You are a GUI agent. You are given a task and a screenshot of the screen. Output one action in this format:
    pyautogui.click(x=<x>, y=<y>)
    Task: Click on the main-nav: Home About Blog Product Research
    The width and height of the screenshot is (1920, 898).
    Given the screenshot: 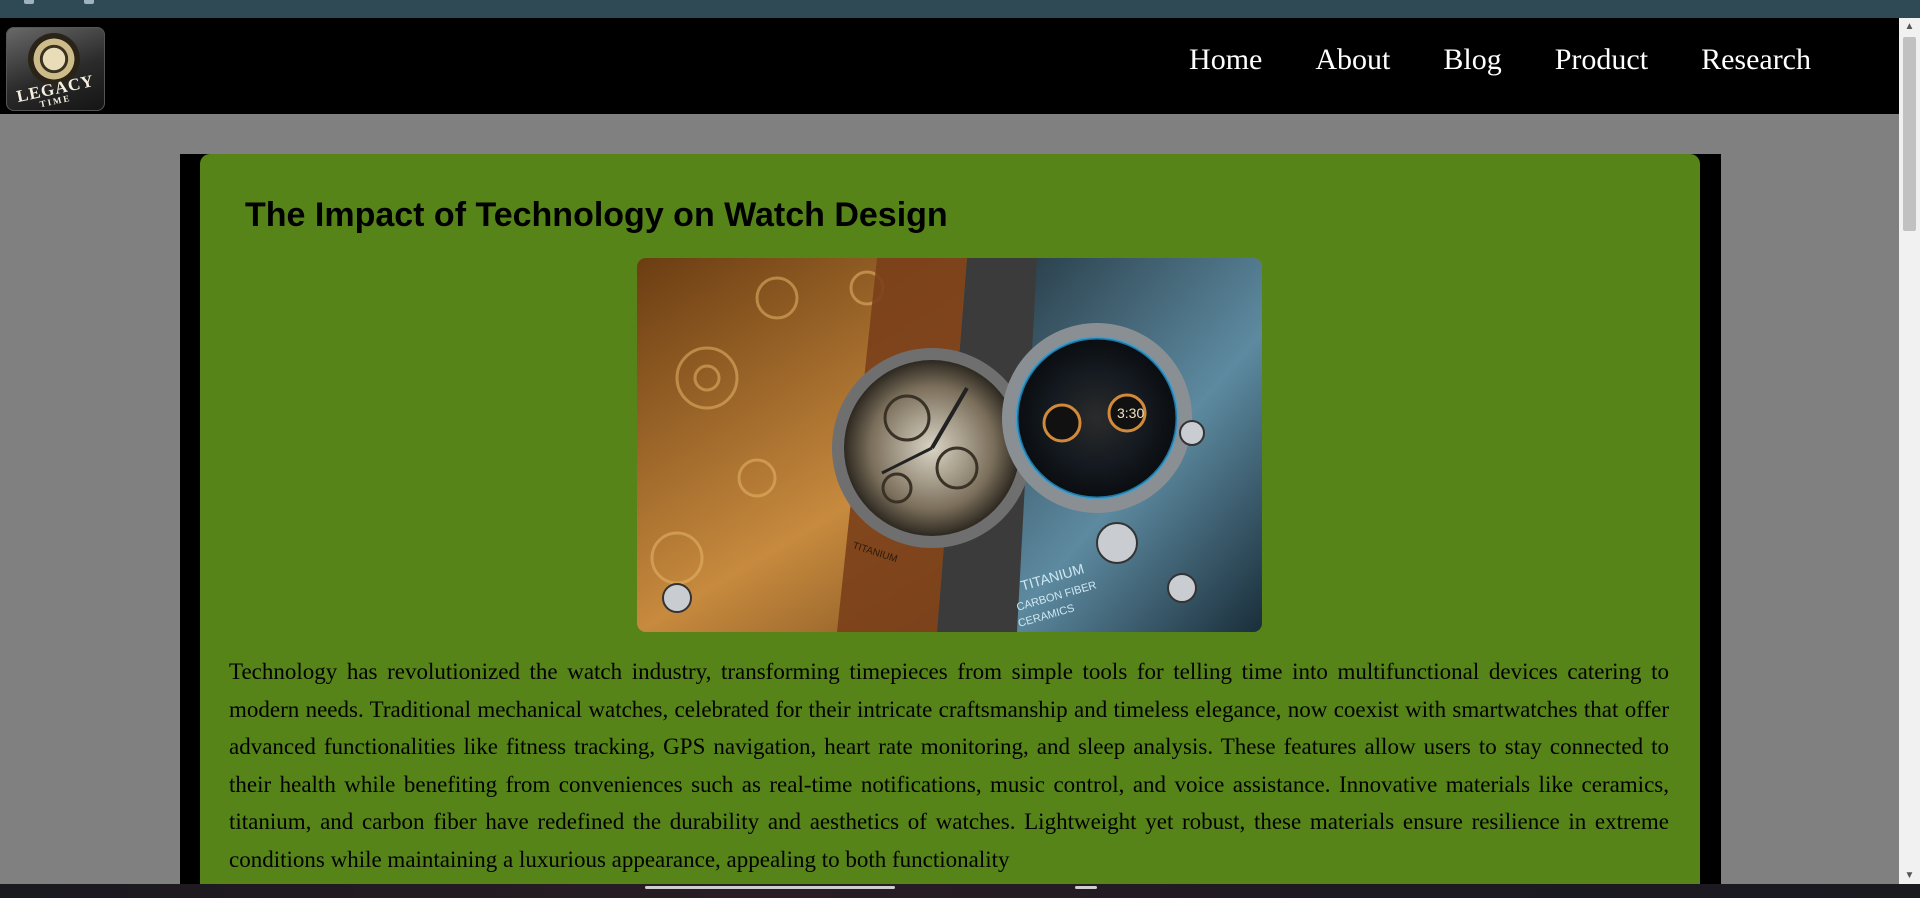 What is the action you would take?
    pyautogui.click(x=1500, y=60)
    